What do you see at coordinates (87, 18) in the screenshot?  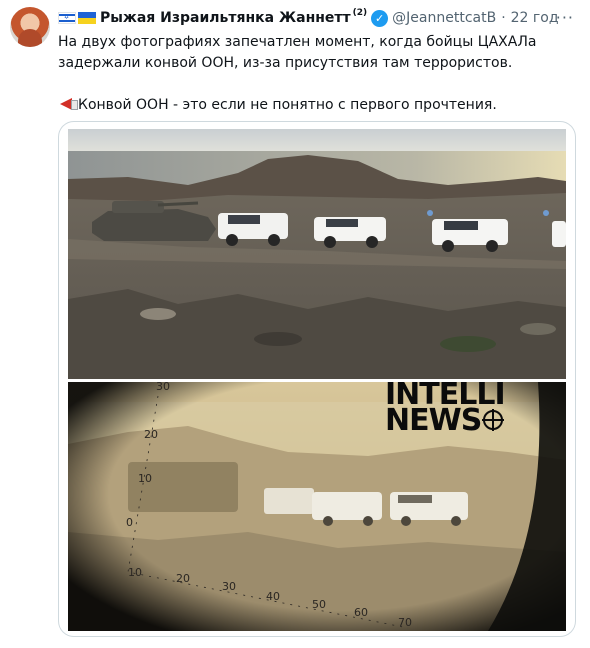 I see `ukraine-flag-icon` at bounding box center [87, 18].